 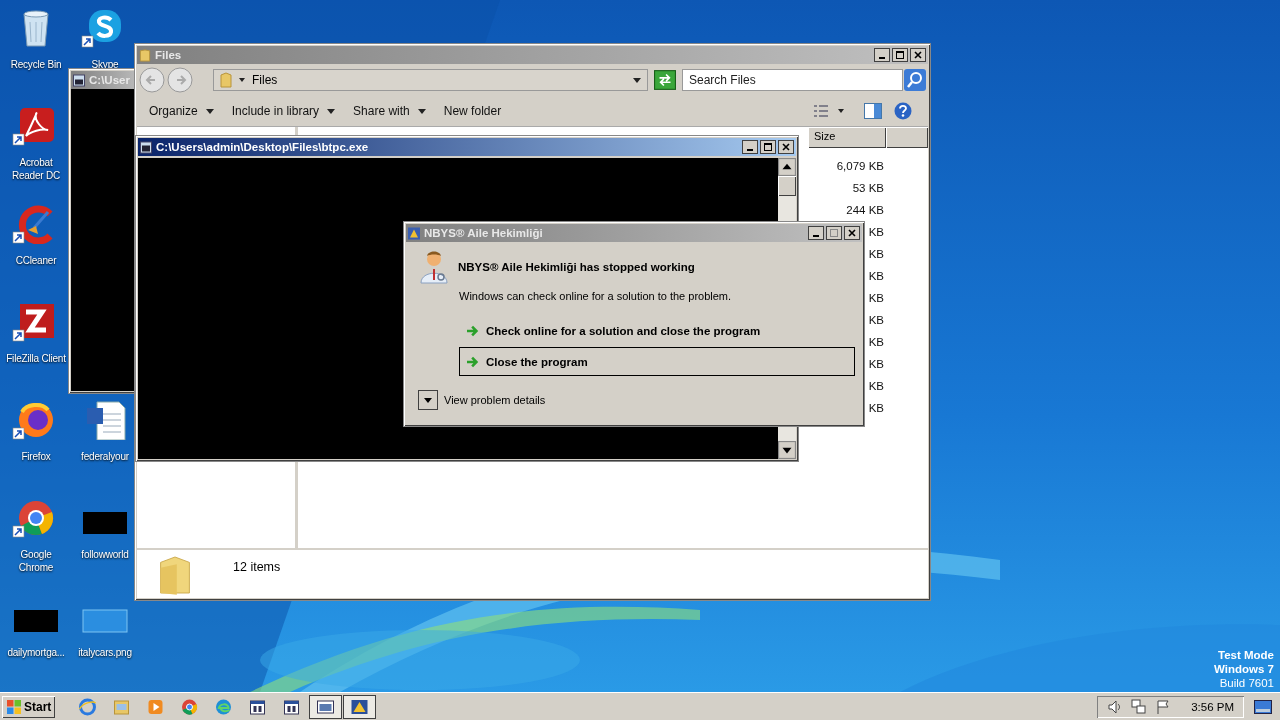 I want to click on desktop-icon-label: Acrobat Reader DC, so click(x=36, y=169).